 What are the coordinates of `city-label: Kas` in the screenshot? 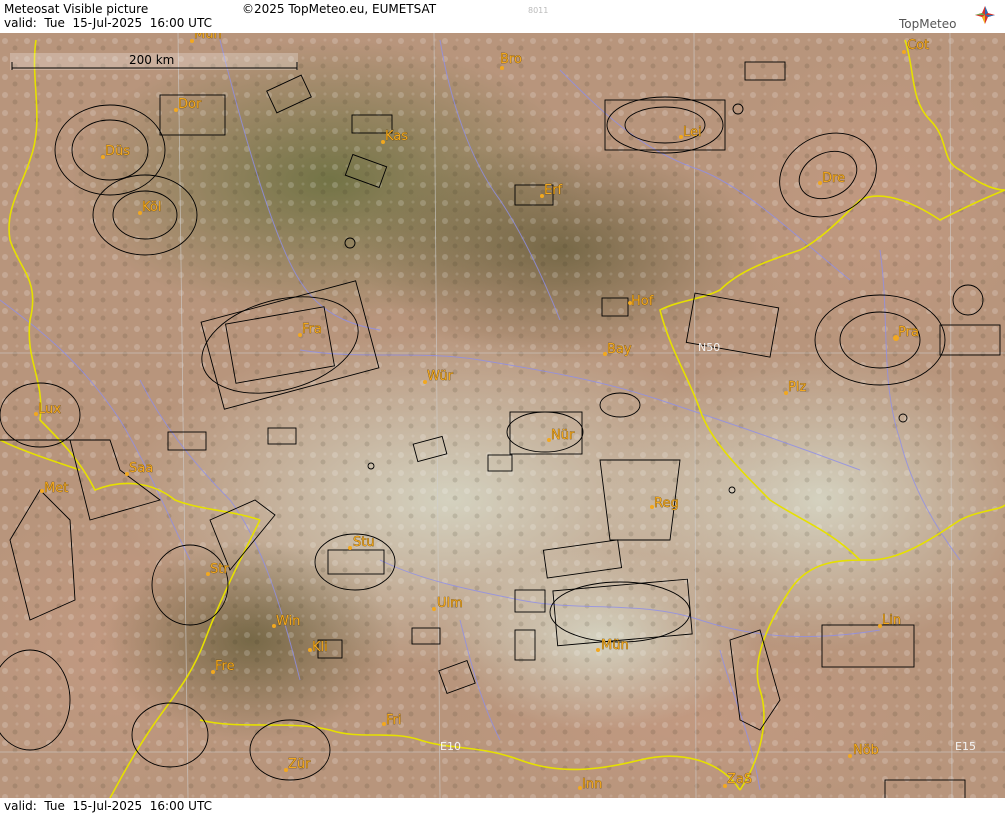 It's located at (397, 137).